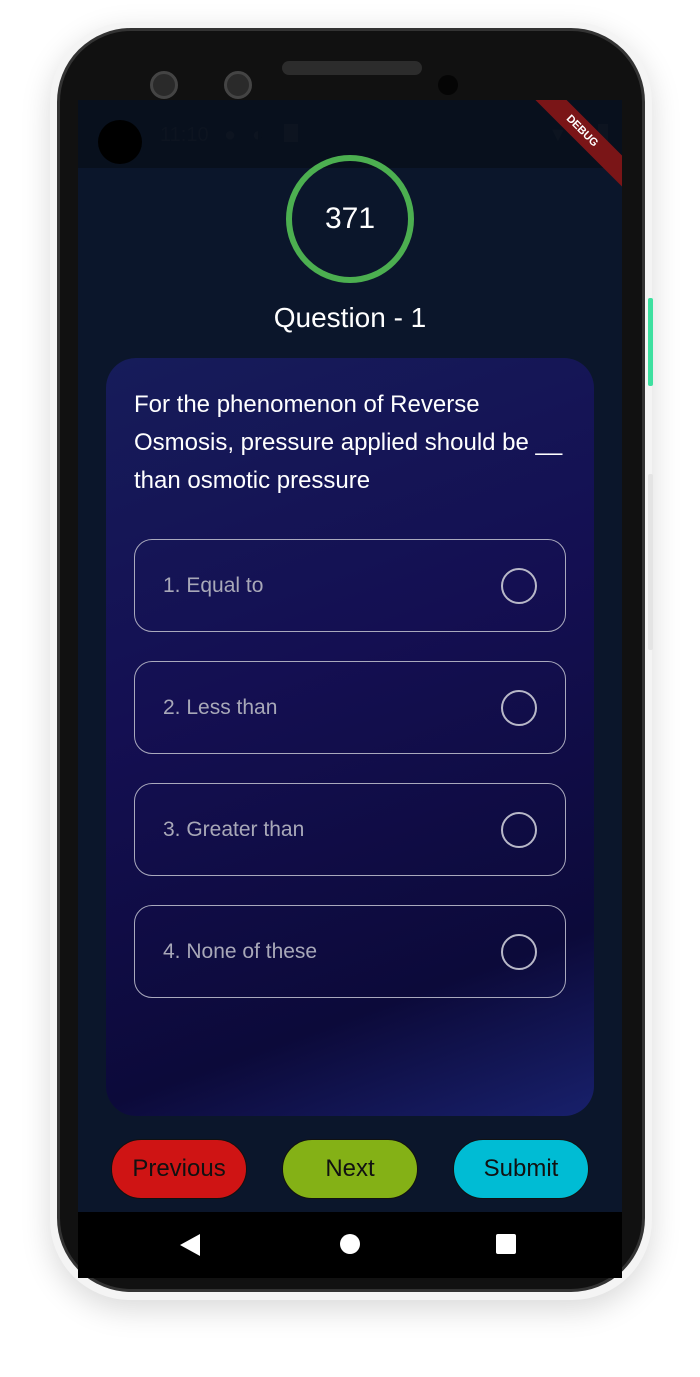 The height and width of the screenshot is (1377, 700). I want to click on data-saver-icon: ◐, so click(258, 135).